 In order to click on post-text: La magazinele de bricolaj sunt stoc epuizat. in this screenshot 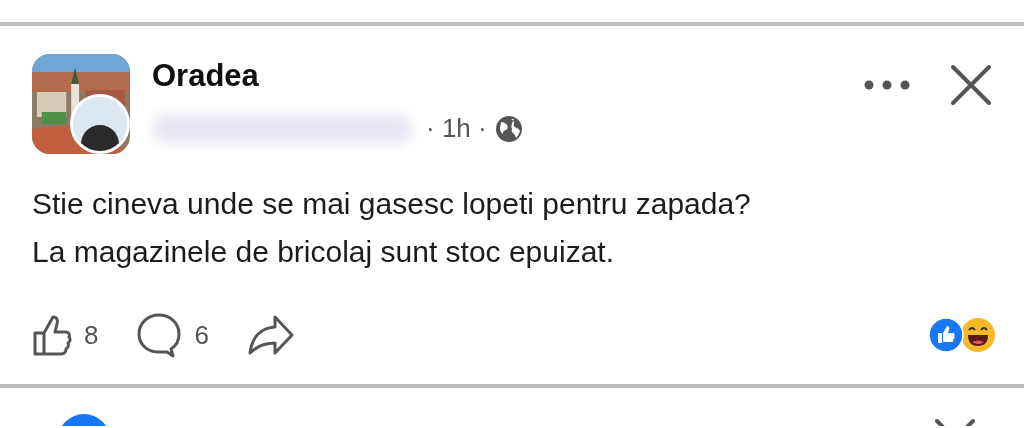, I will do `click(323, 252)`.